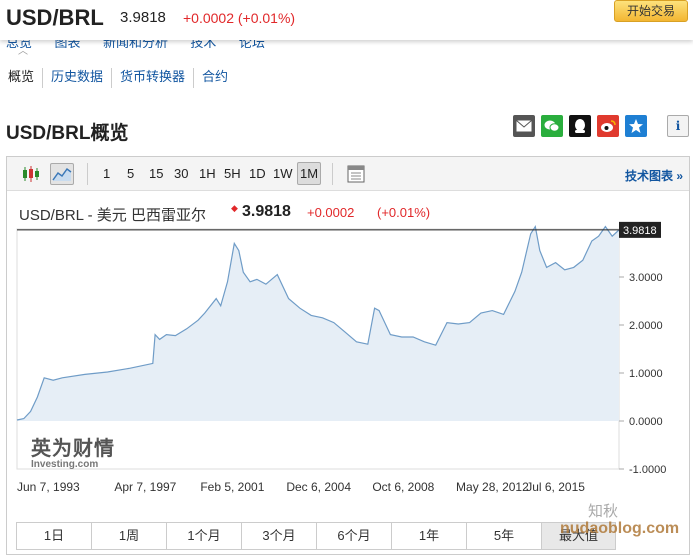 The width and height of the screenshot is (693, 555). Describe the element at coordinates (239, 18) in the screenshot. I see `pair-change: +0.0002 (+0.01%)` at that location.